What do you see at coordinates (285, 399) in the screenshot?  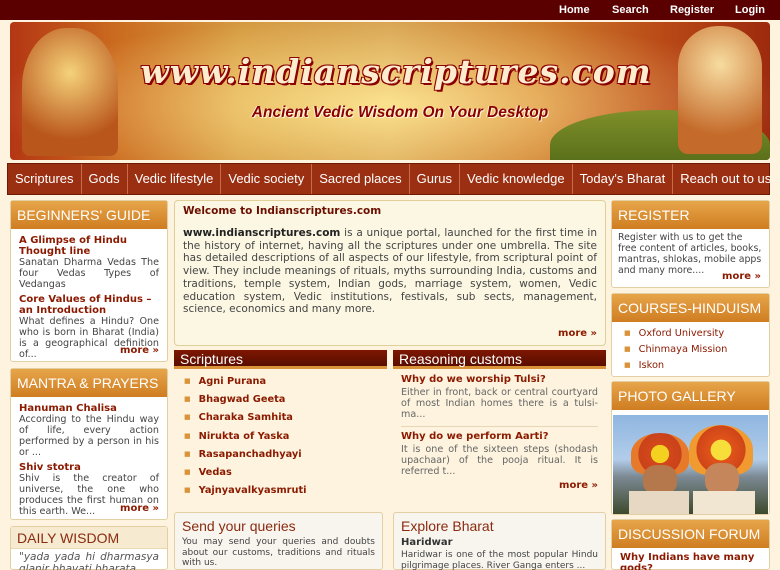 I see `scripture-link: Bhagwad Geeta` at bounding box center [285, 399].